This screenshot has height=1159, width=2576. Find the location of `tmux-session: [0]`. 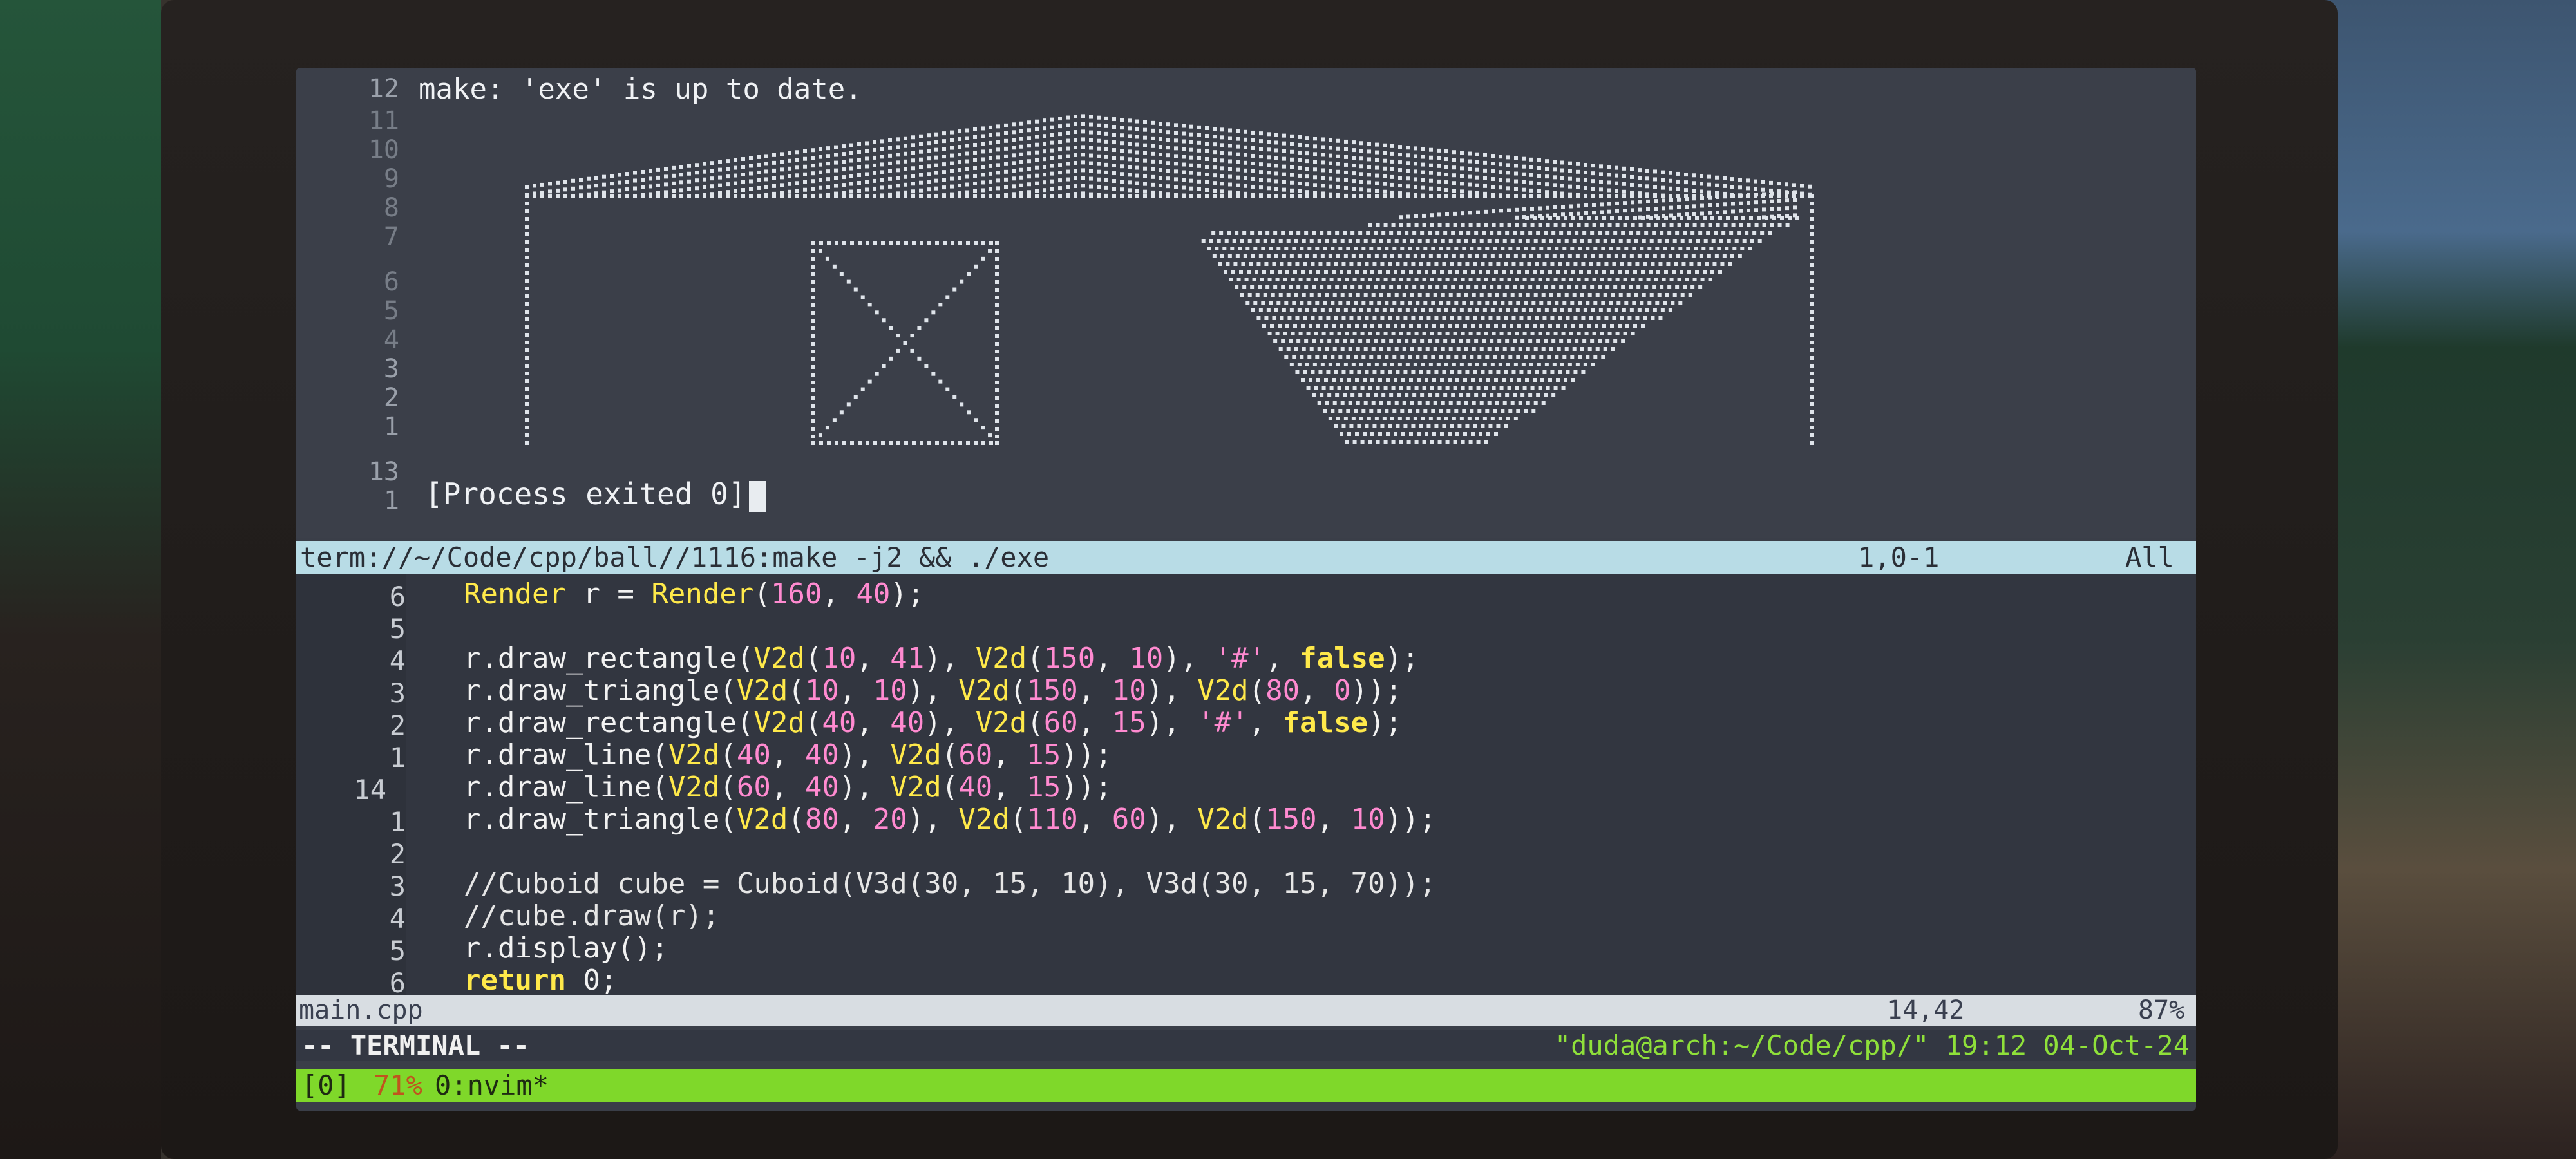

tmux-session: [0] is located at coordinates (326, 1085).